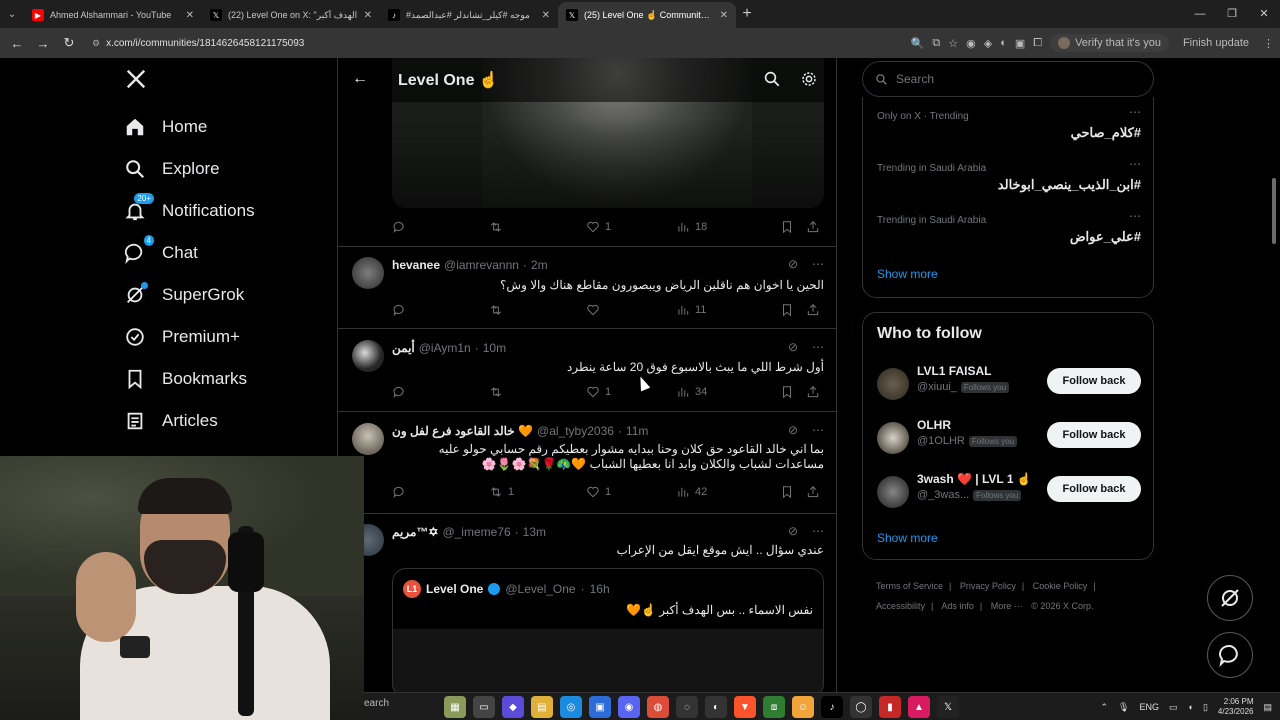 This screenshot has width=1280, height=720. Describe the element at coordinates (1264, 14) in the screenshot. I see `window-close-icon: ✕` at that location.